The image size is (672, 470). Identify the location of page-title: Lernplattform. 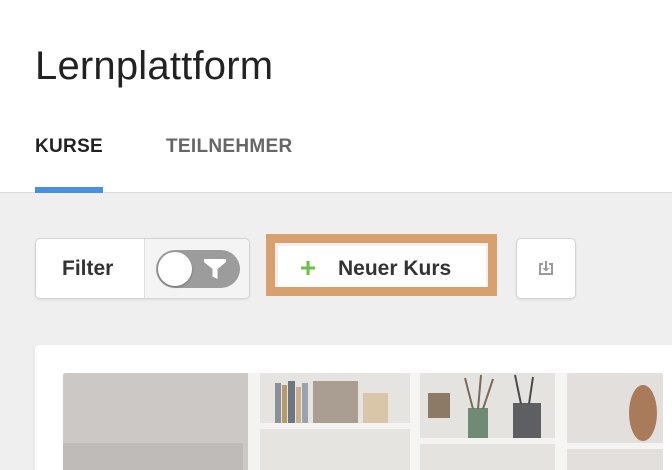
(154, 66).